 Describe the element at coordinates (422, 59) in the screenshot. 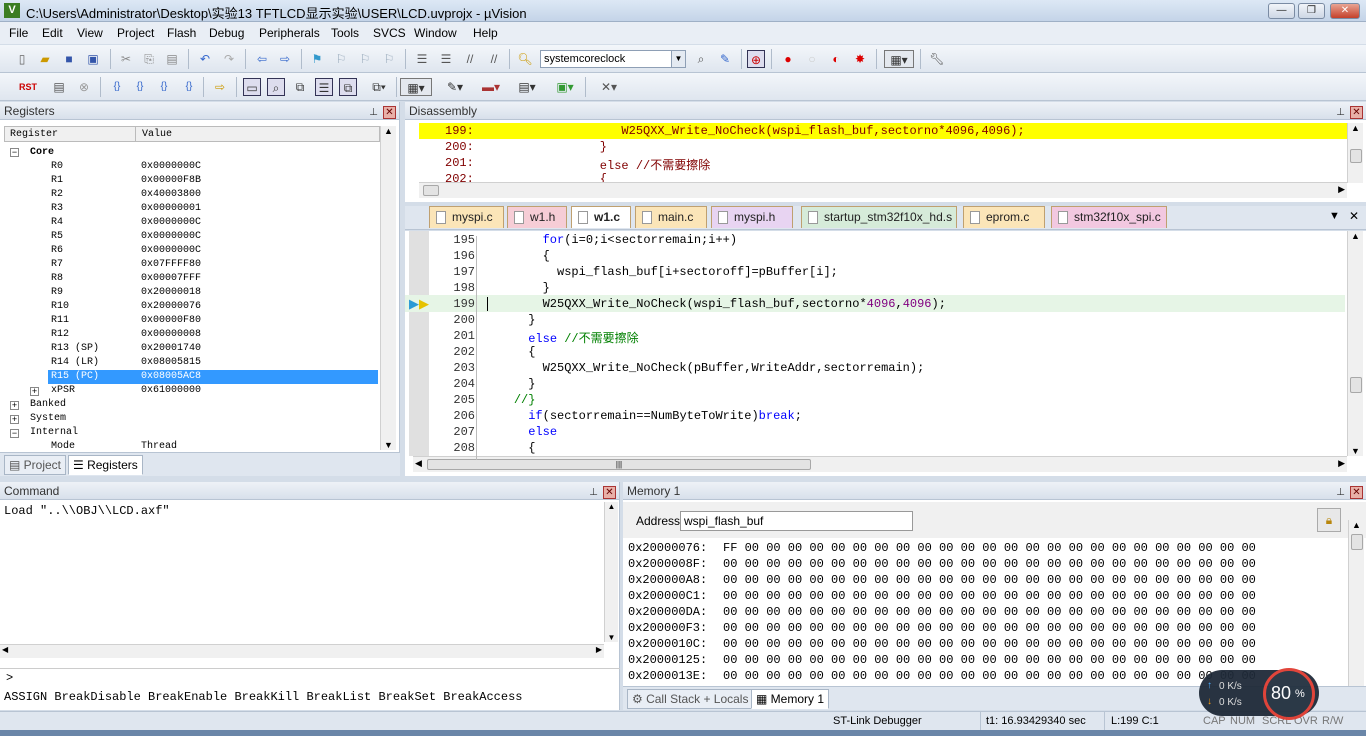

I see `indent-icon: ☰` at that location.